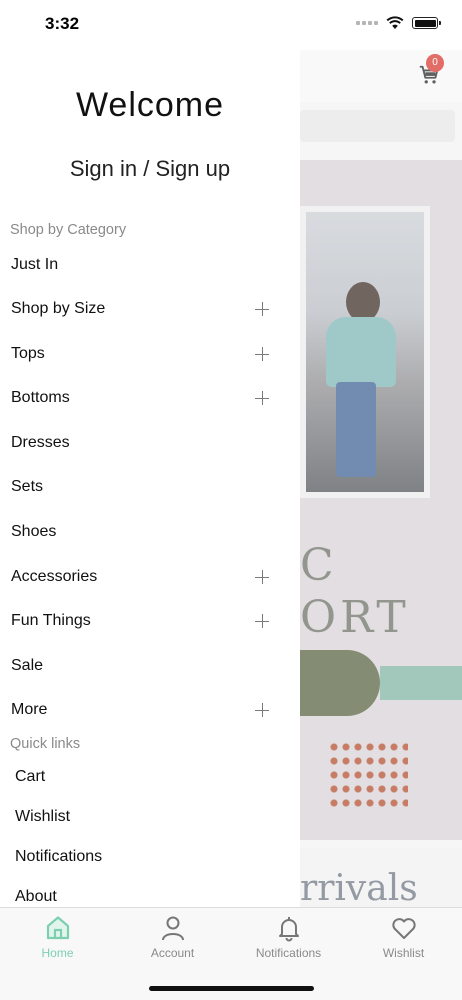 Image resolution: width=462 pixels, height=1000 pixels. Describe the element at coordinates (28, 353) in the screenshot. I see `category-label: Tops` at that location.